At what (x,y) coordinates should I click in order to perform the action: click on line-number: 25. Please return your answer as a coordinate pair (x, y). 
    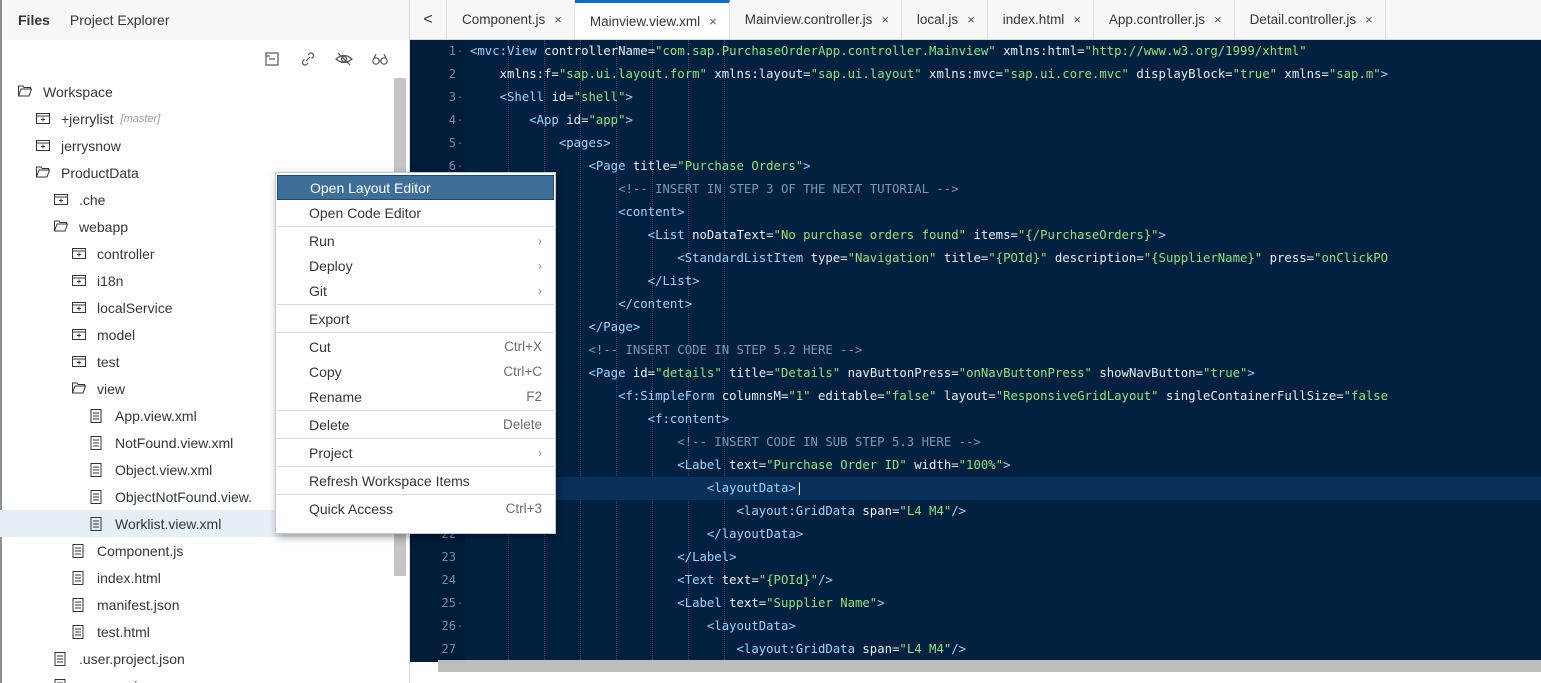
    Looking at the image, I should click on (448, 603).